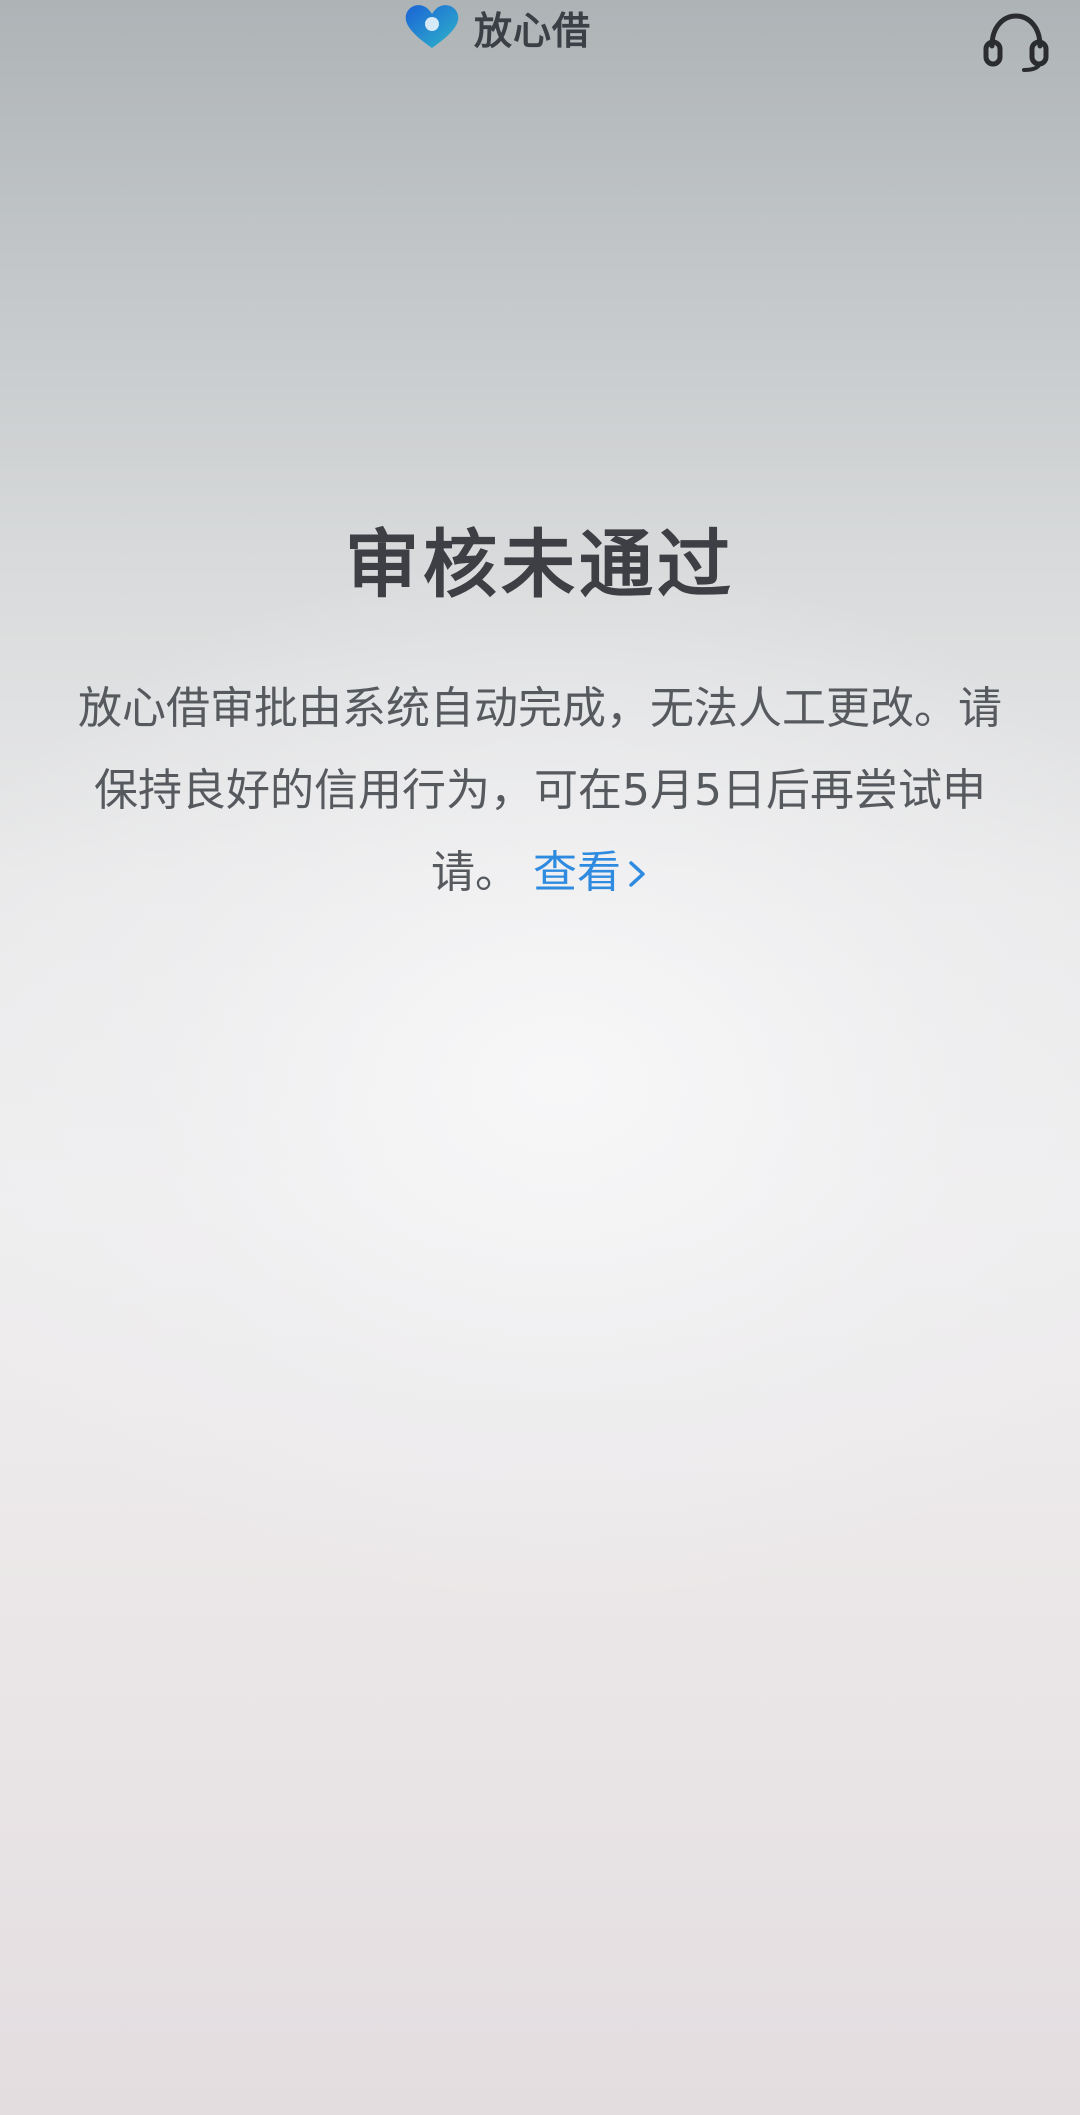 Image resolution: width=1080 pixels, height=2115 pixels. I want to click on view-details-link: 查看, so click(591, 872).